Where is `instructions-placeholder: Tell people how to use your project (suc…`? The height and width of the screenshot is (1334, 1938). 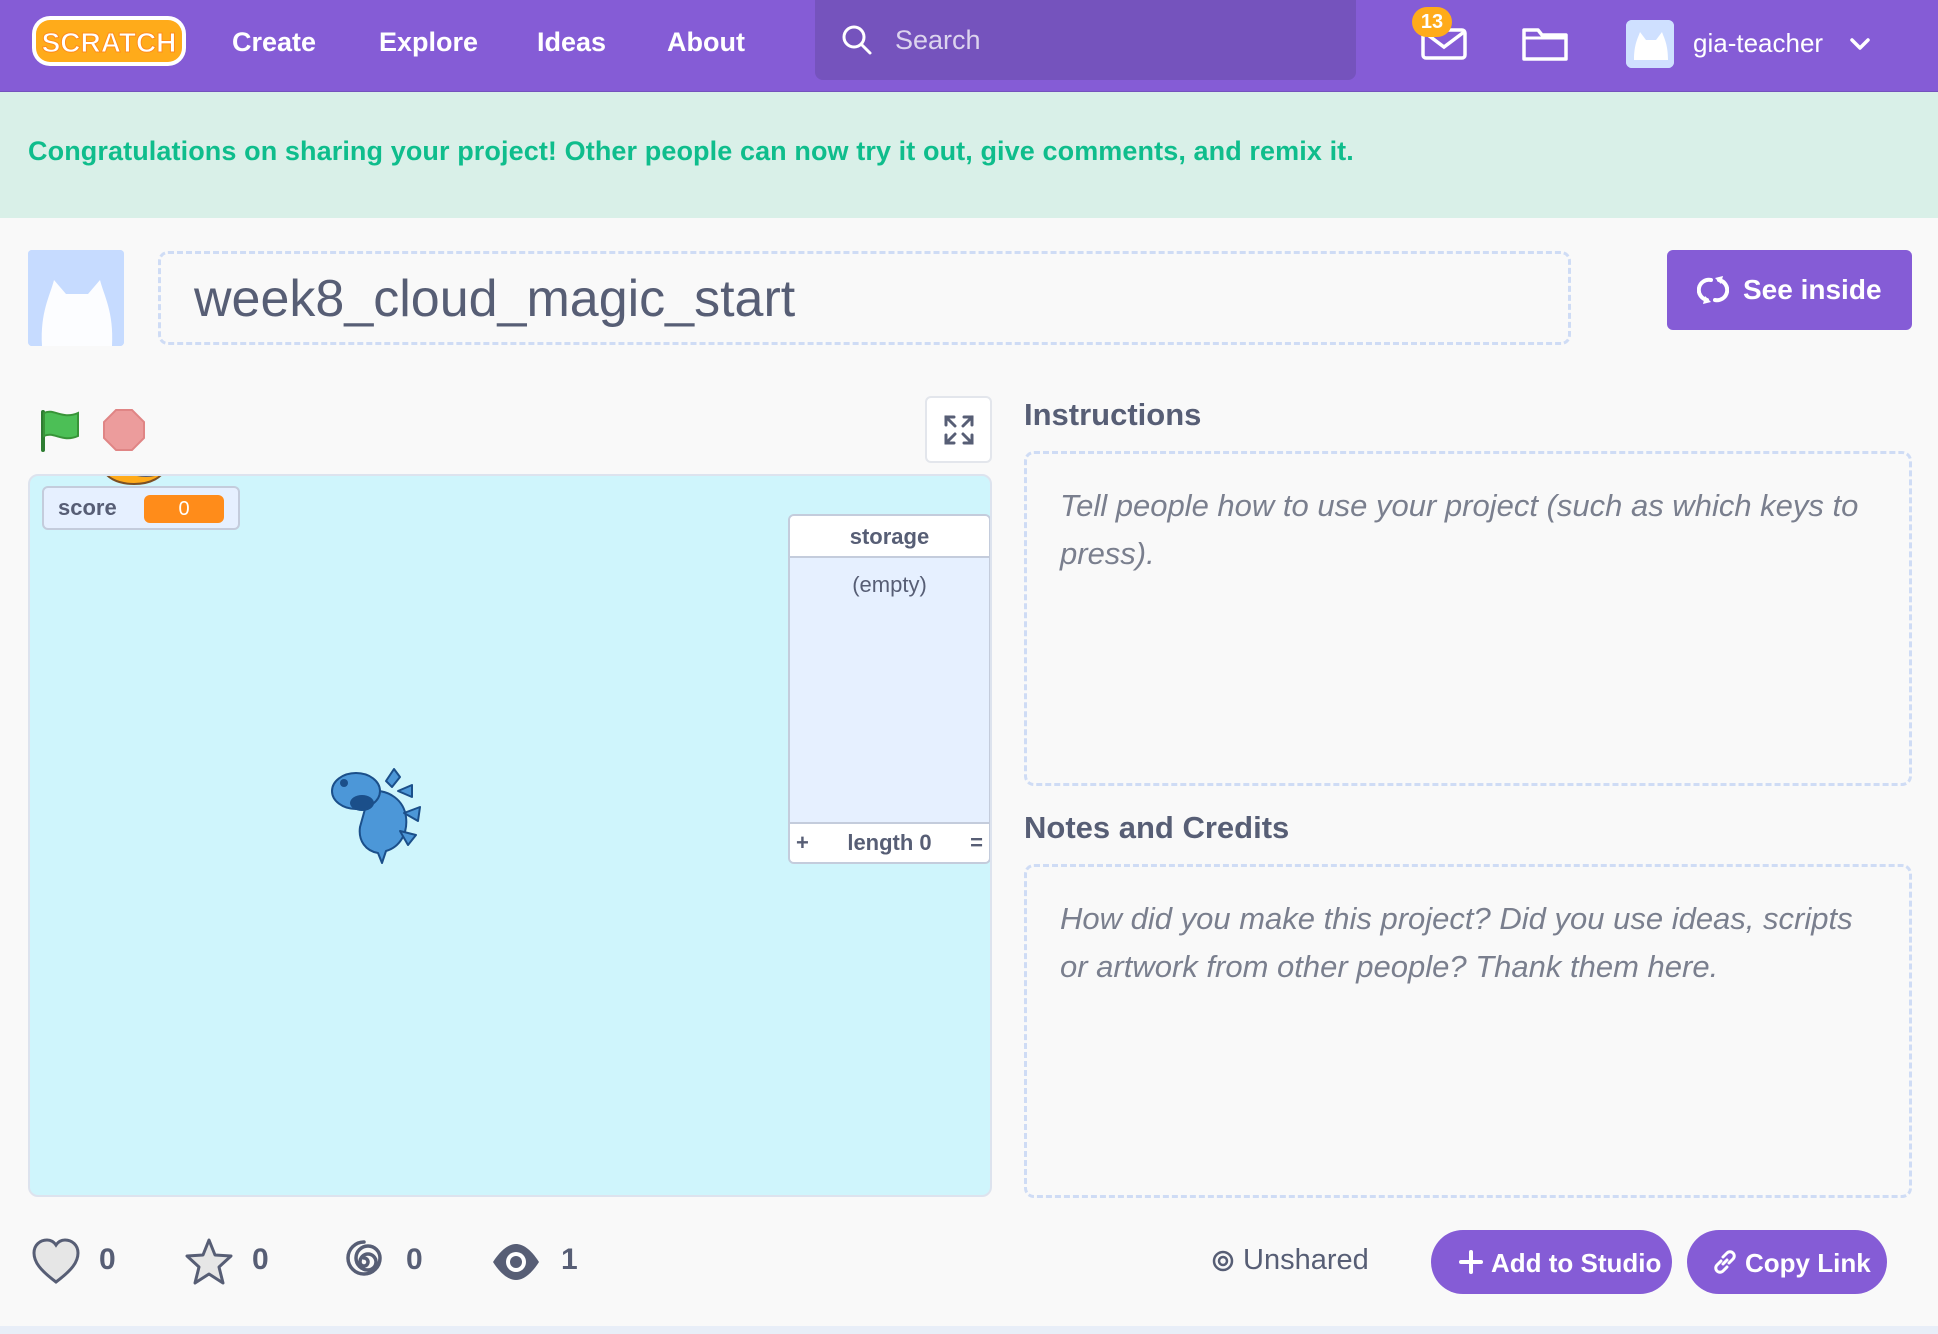 instructions-placeholder: Tell people how to use your project (suc… is located at coordinates (1459, 529).